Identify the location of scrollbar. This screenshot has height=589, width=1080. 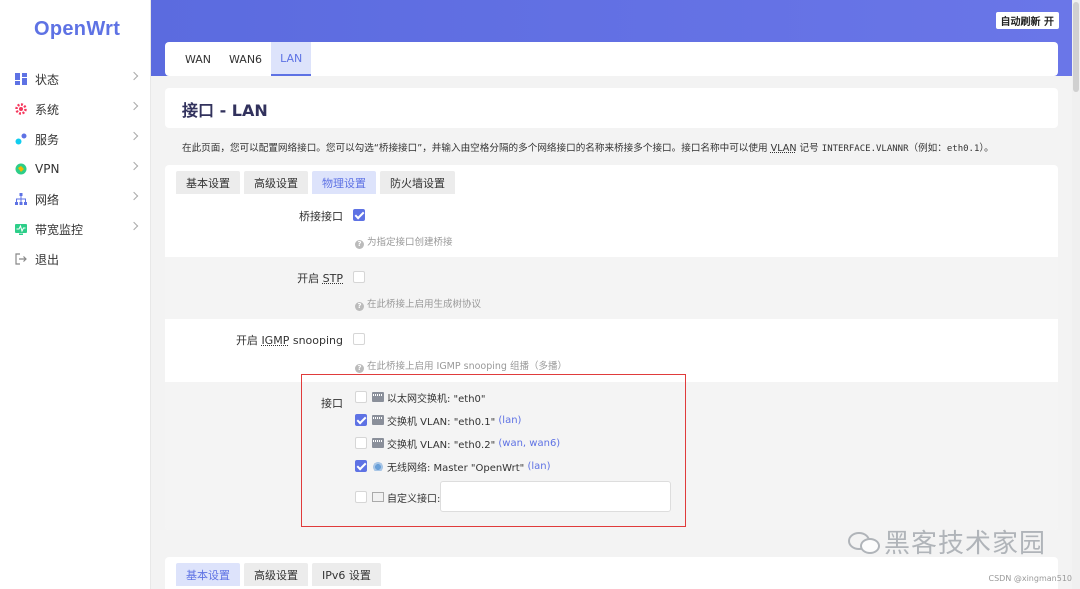
(1076, 294).